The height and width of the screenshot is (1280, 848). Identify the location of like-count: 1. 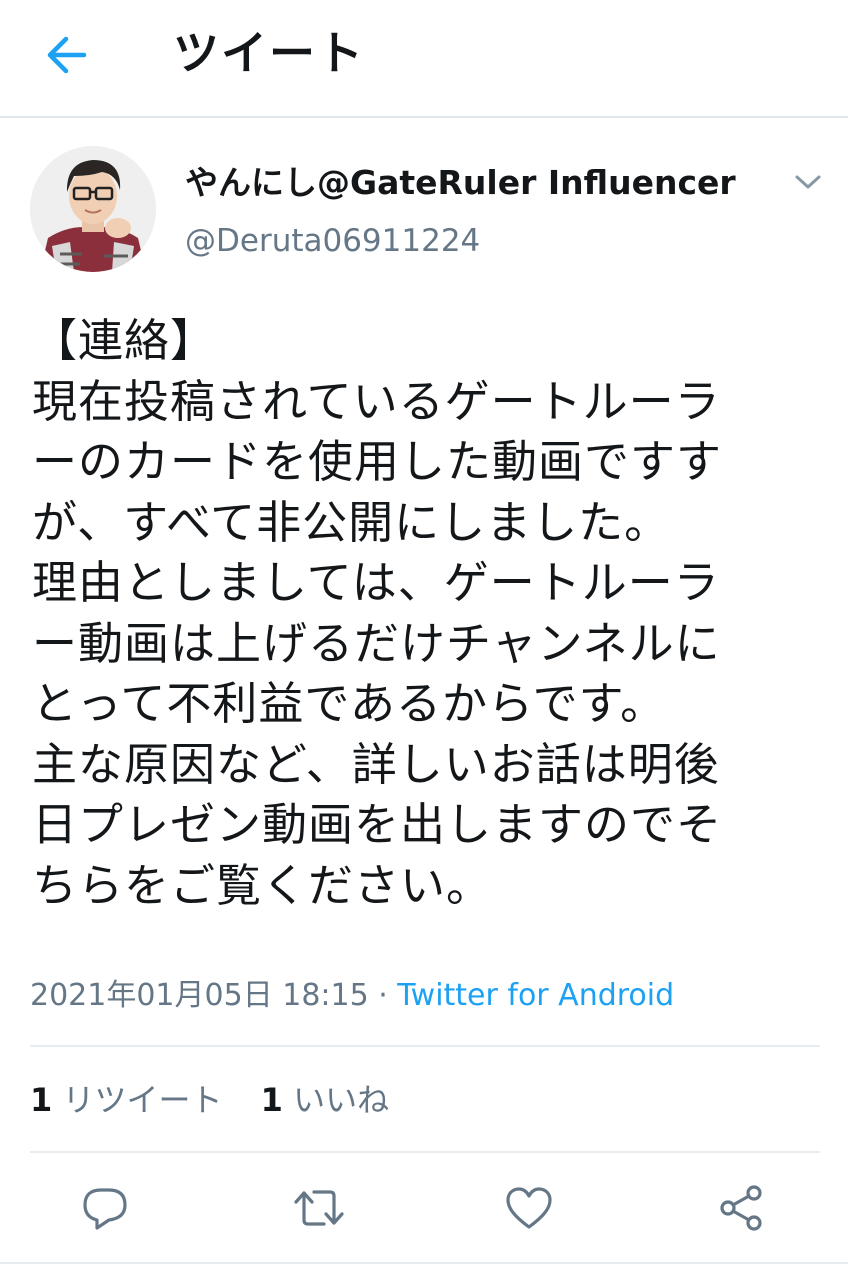
(271, 1100).